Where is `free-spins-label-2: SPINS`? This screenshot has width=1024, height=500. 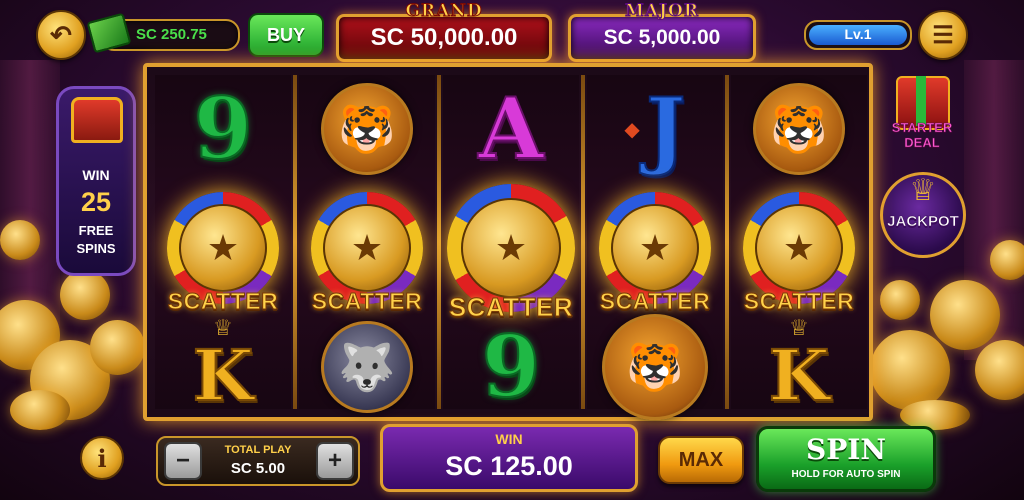
free-spins-label-2: SPINS is located at coordinates (96, 248).